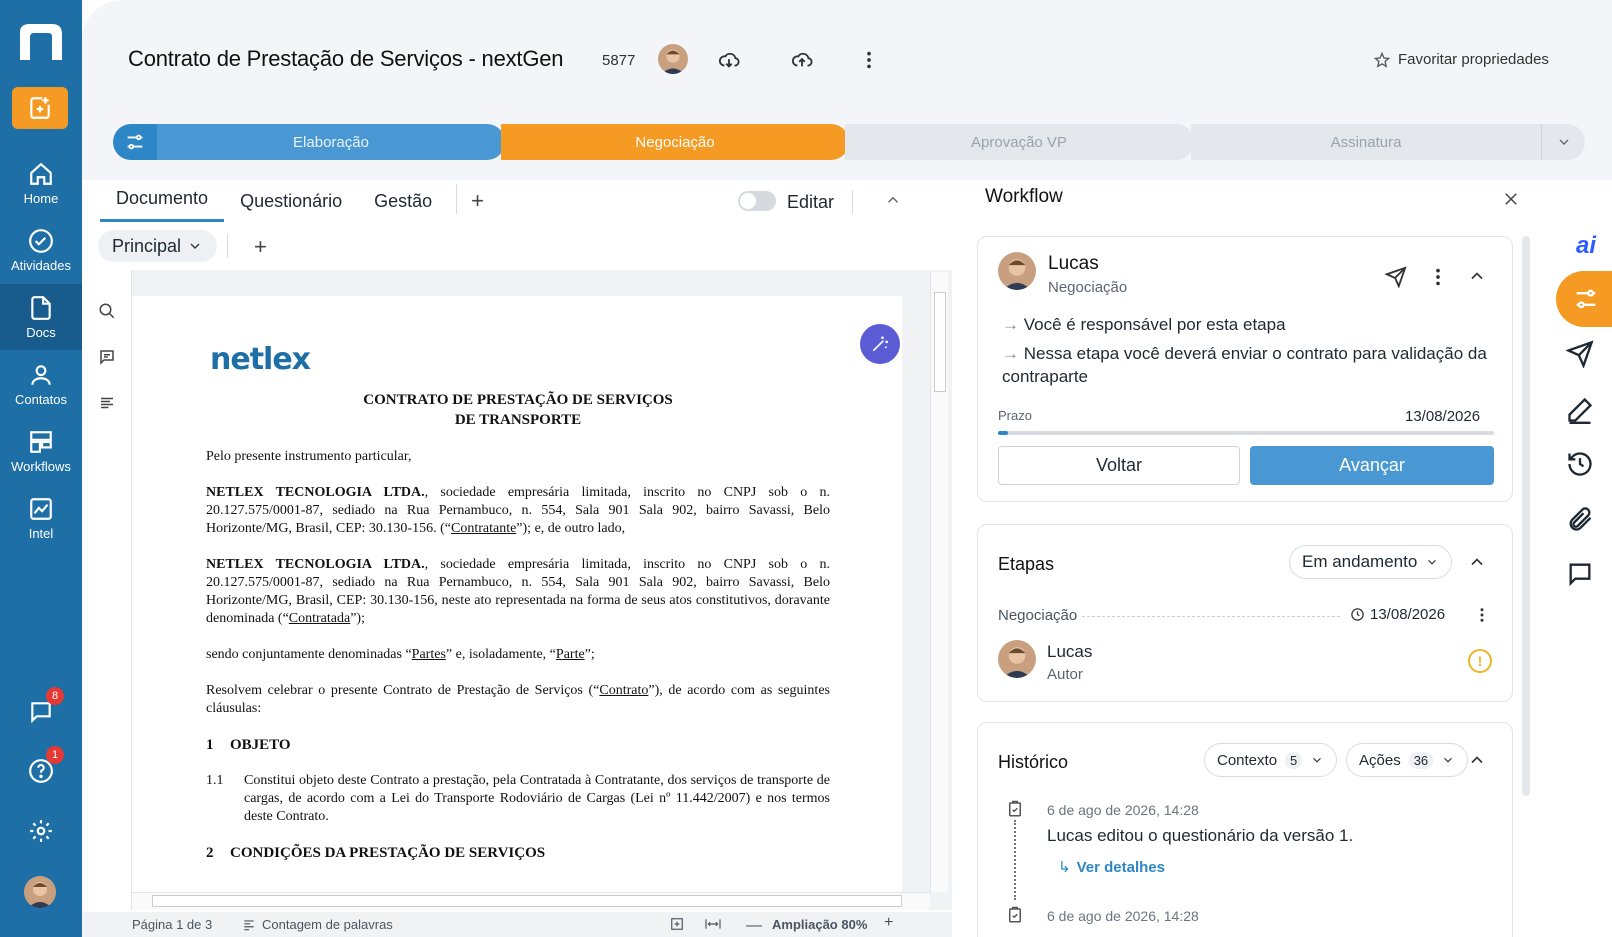  Describe the element at coordinates (619, 60) in the screenshot. I see `document-code: 5877` at that location.